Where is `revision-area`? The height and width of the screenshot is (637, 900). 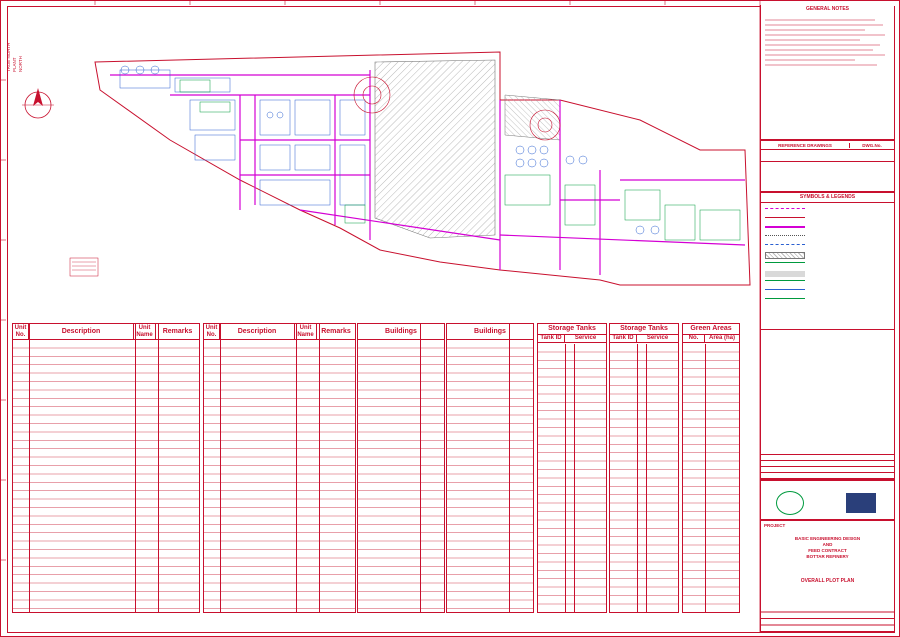 revision-area is located at coordinates (827, 405).